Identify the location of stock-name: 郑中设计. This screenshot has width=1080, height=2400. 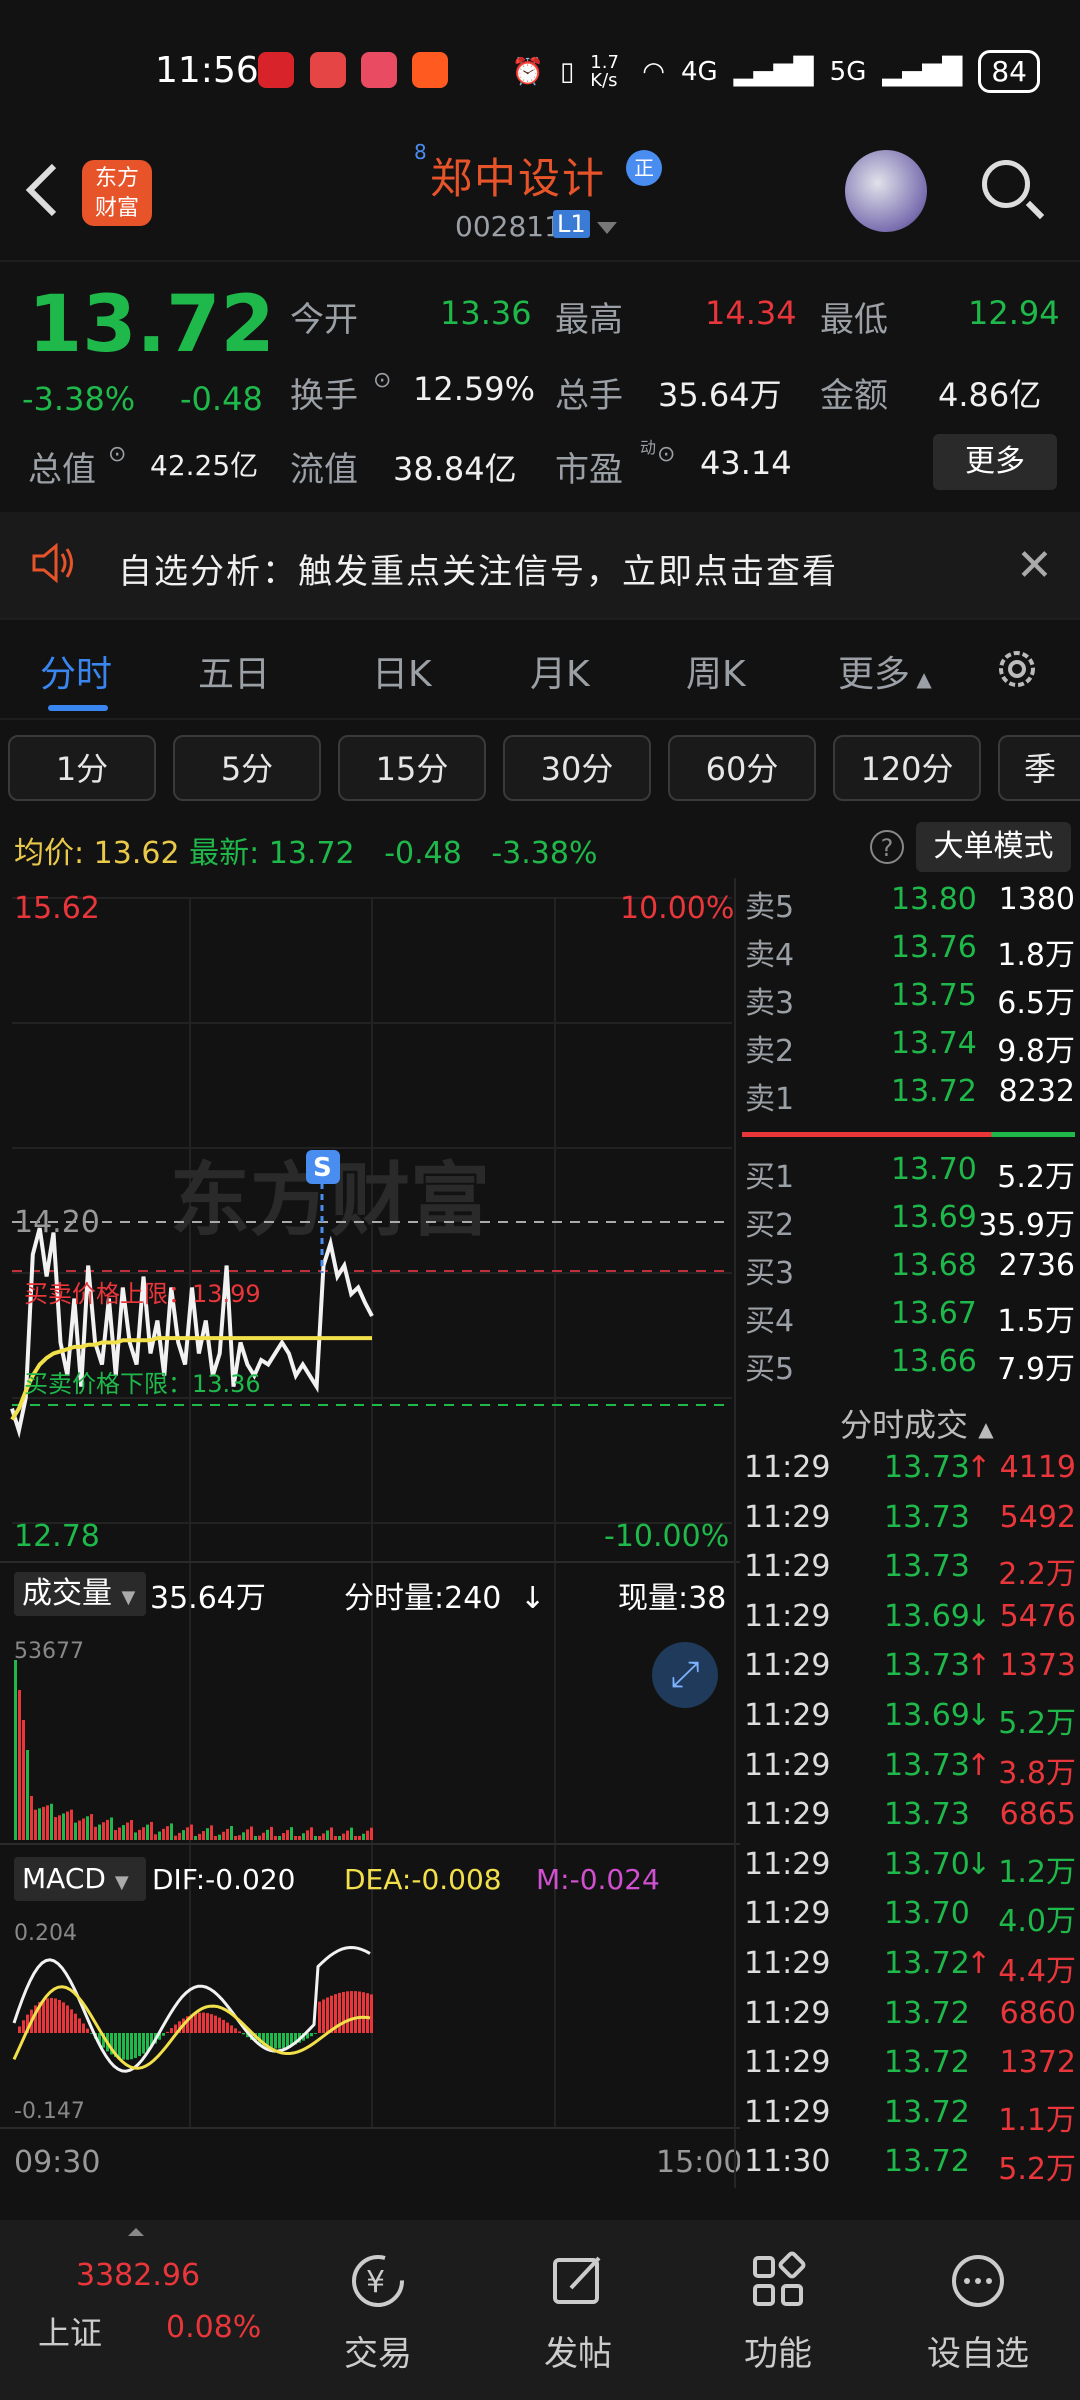
(518, 175).